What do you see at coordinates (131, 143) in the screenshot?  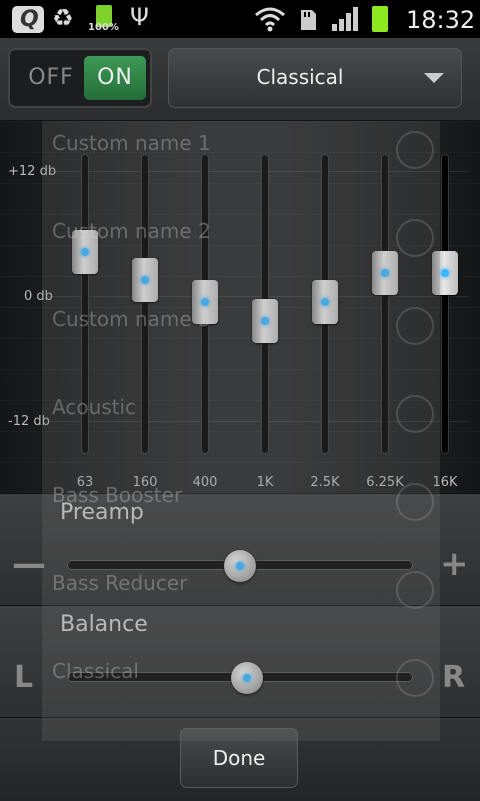 I see `preset-list-item-label: Custom name 1` at bounding box center [131, 143].